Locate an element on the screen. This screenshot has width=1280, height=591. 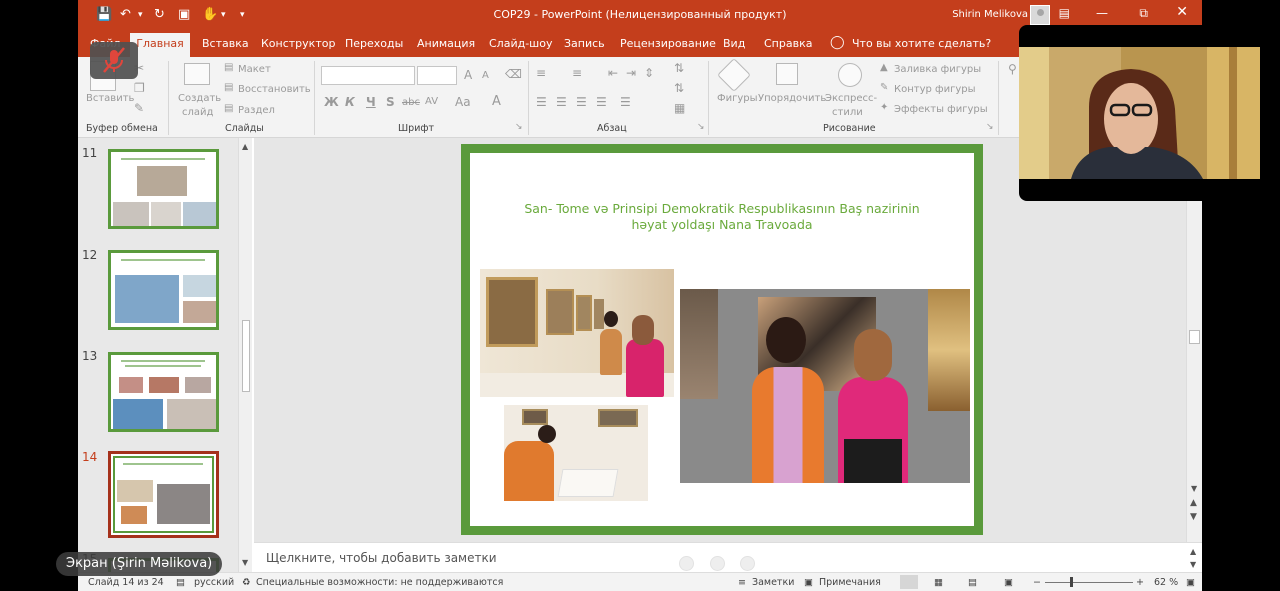
shadow-button: S is located at coordinates (390, 102).